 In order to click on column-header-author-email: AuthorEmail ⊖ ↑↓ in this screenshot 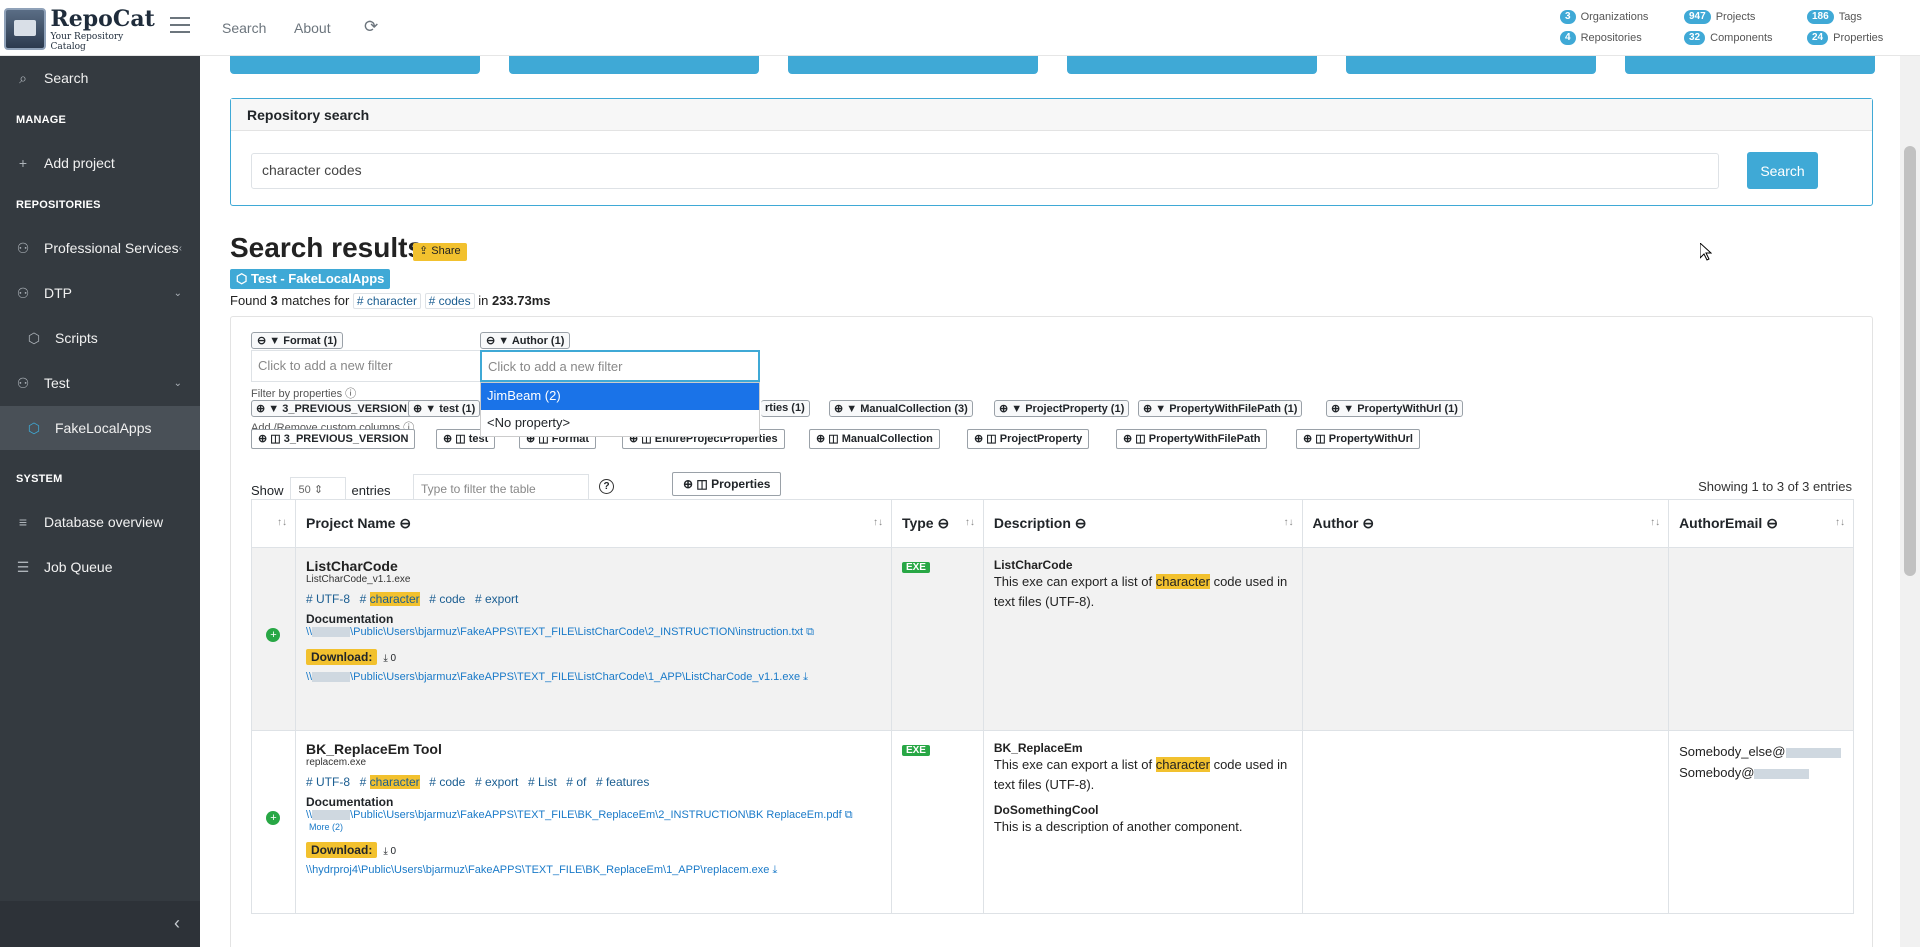, I will do `click(1761, 523)`.